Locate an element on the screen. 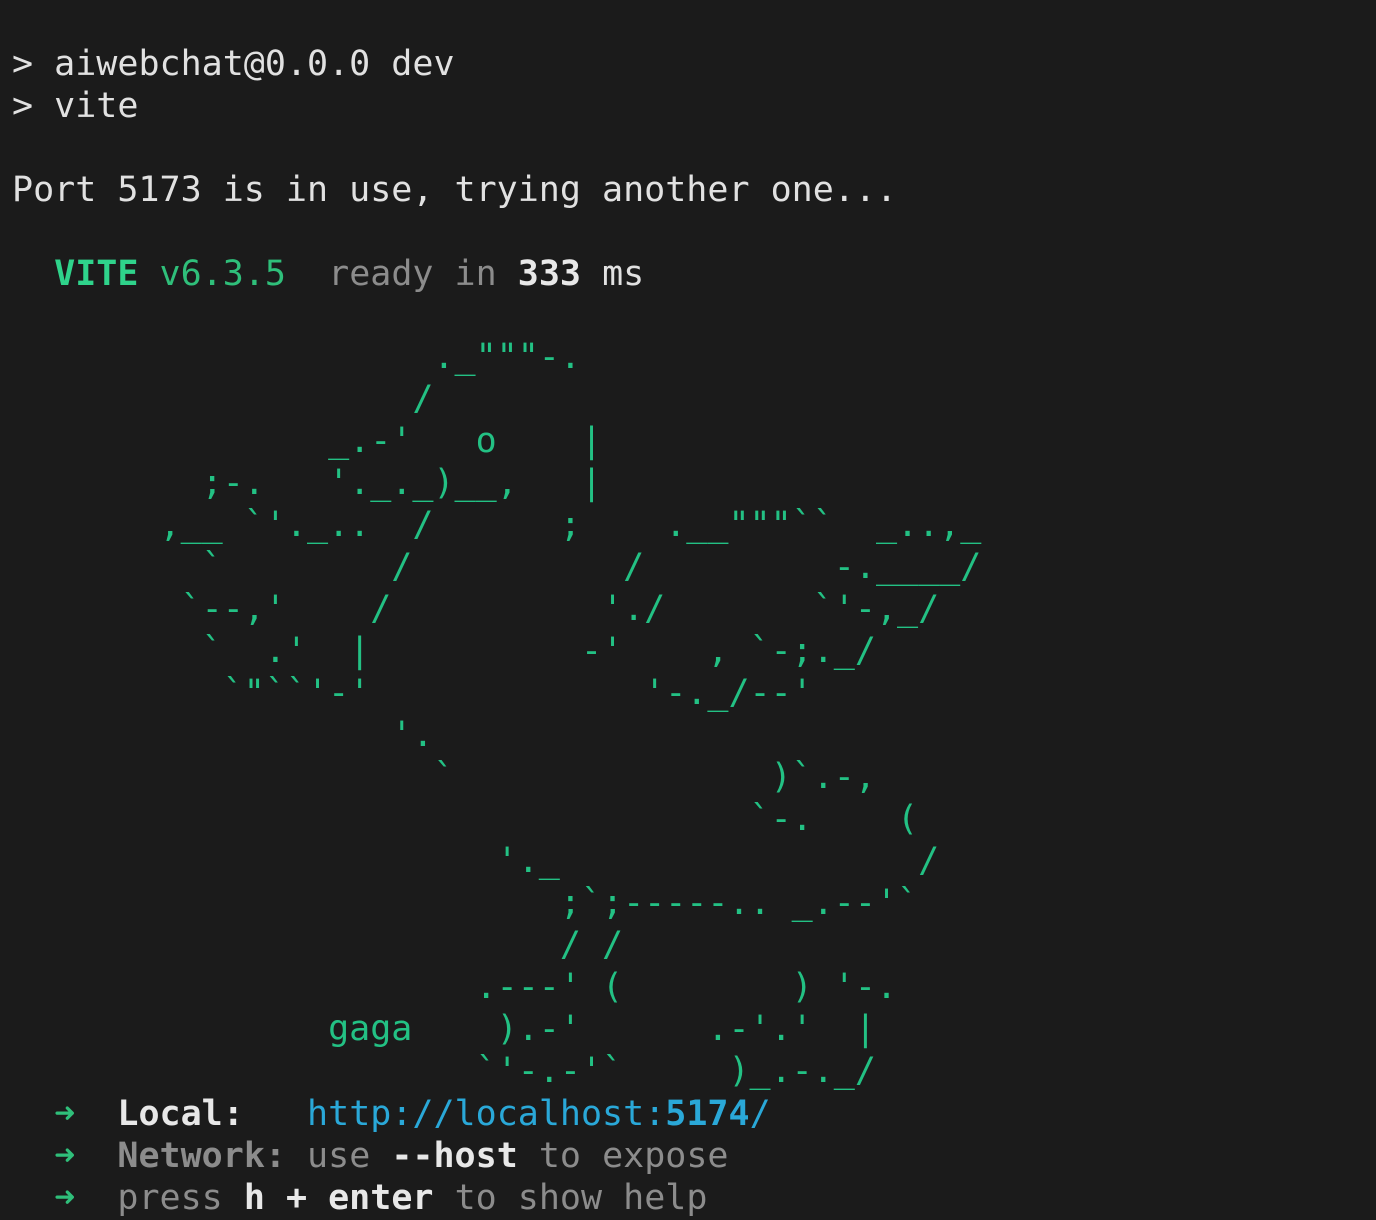 The width and height of the screenshot is (1376, 1220). local-url-tail: / is located at coordinates (760, 1114).